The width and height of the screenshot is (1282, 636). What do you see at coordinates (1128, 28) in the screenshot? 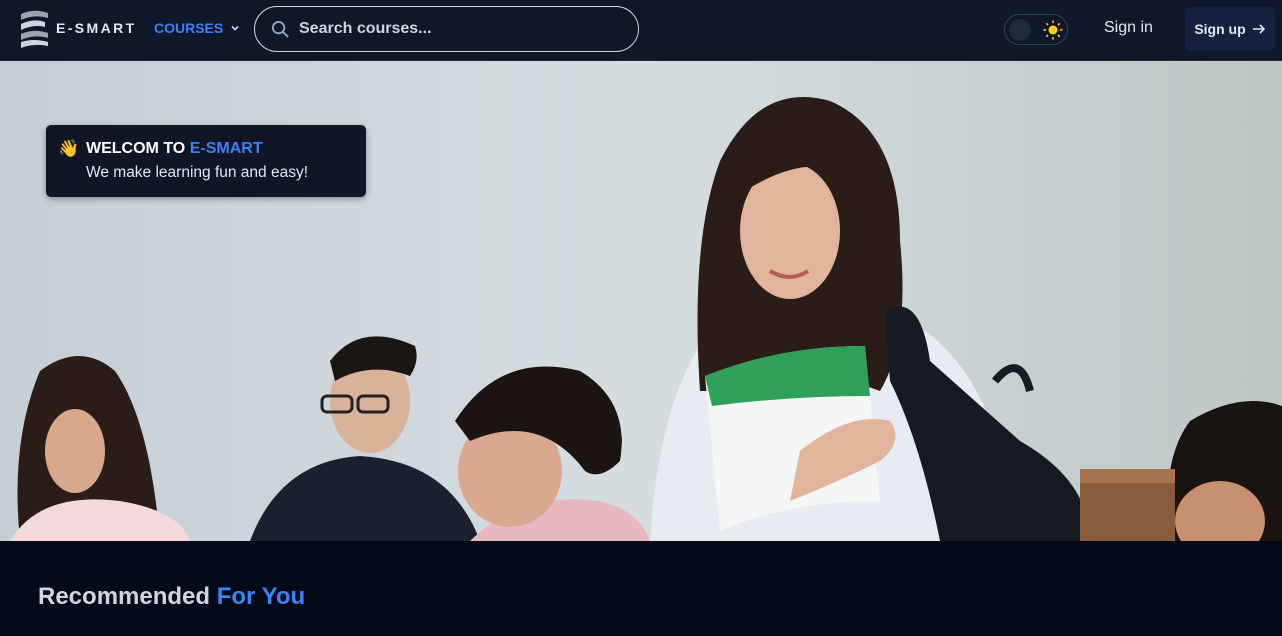
I see `signin-link: Sign in` at bounding box center [1128, 28].